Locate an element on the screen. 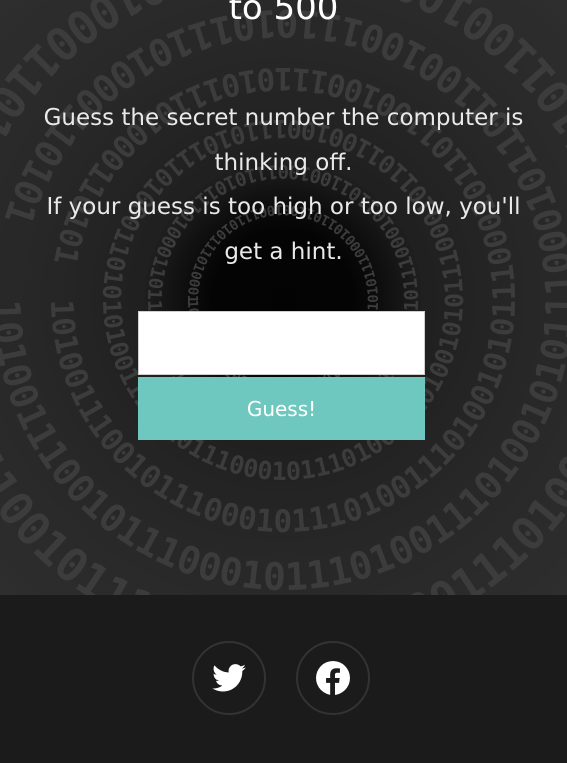  facebook-share-button is located at coordinates (333, 678).